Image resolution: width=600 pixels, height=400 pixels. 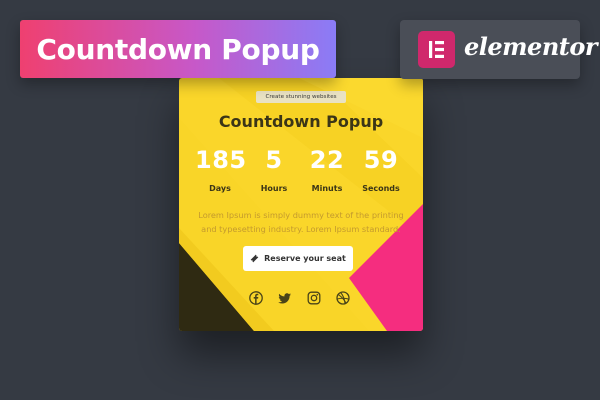 I want to click on ticket-icon, so click(x=254, y=258).